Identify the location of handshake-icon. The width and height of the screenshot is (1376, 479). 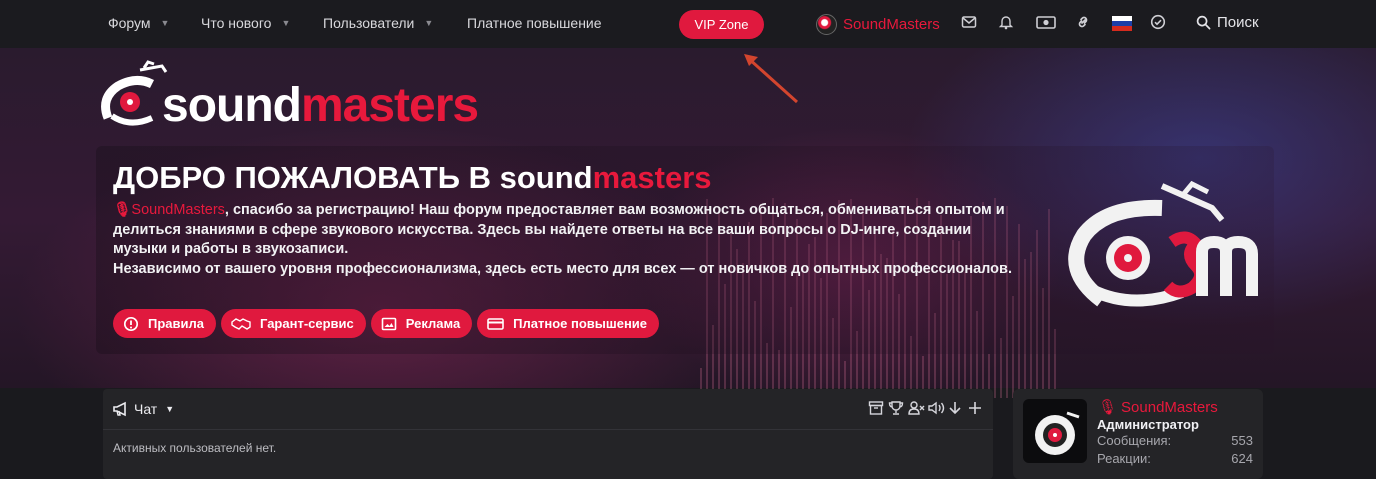
(241, 323).